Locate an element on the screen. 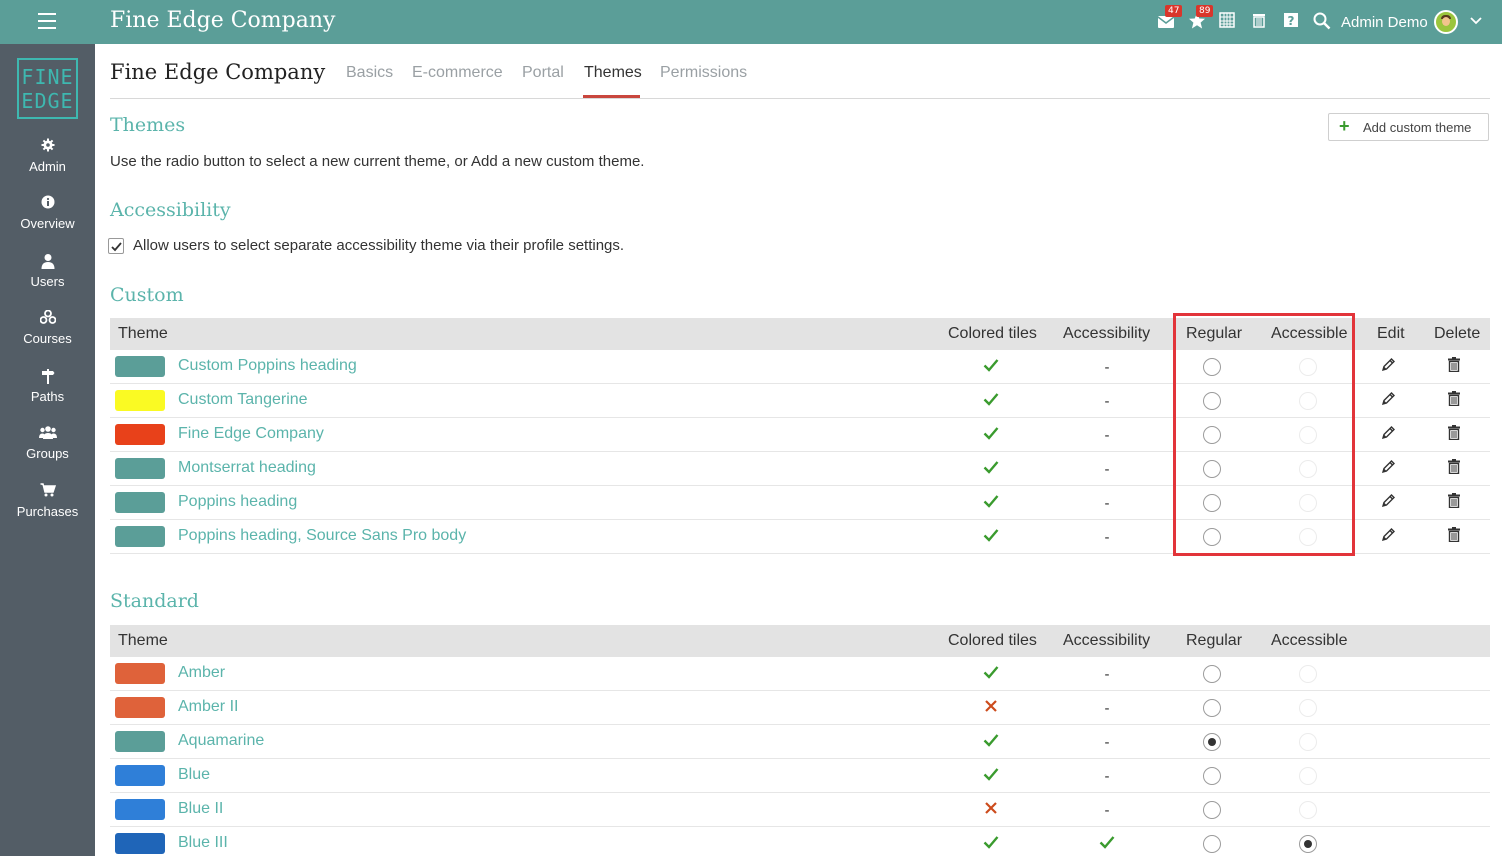  notifications-icon: 89 is located at coordinates (1201, 18).